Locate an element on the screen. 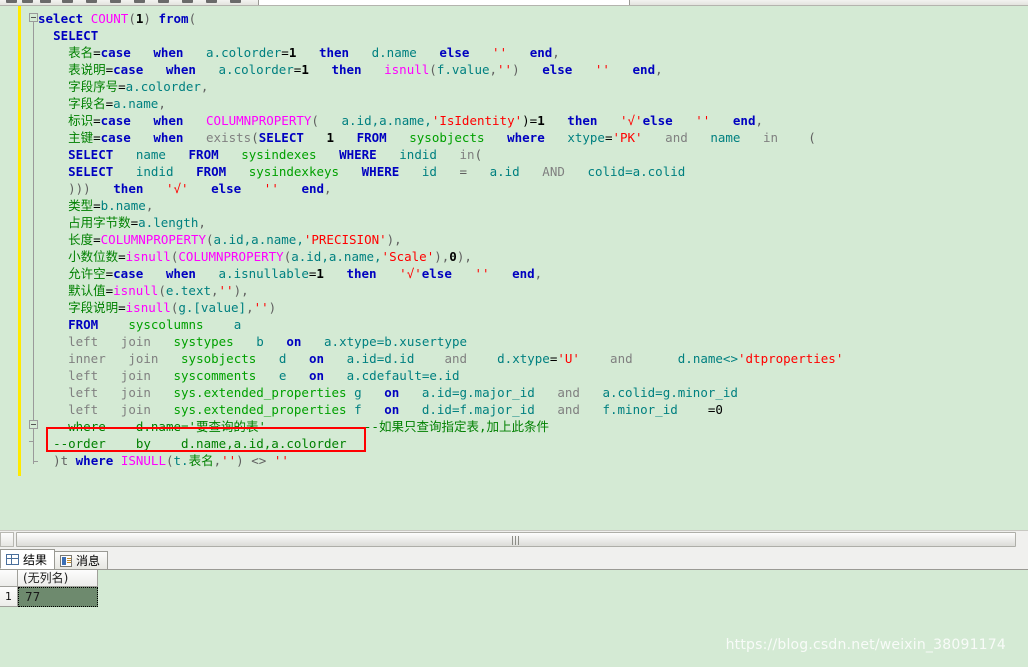 This screenshot has width=1028, height=667. code-token: select is located at coordinates (61, 18).